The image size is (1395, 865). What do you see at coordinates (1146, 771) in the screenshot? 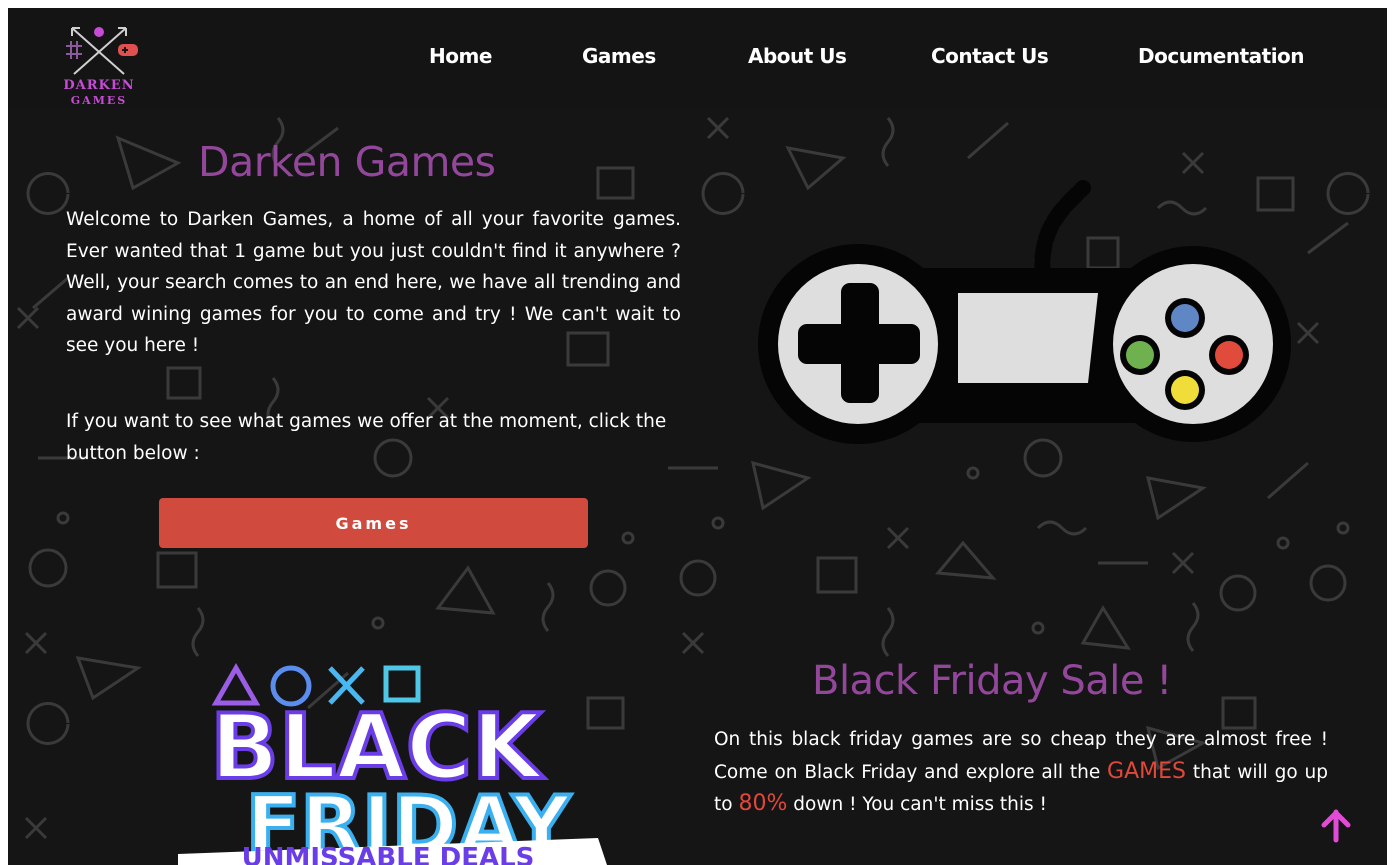
I see `highlight-games: GAMES` at bounding box center [1146, 771].